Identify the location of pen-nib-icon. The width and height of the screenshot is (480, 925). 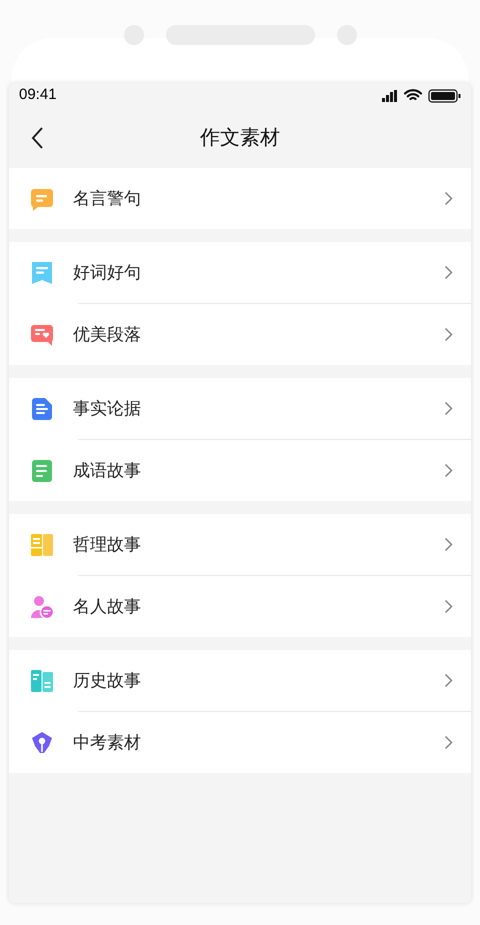
(42, 742).